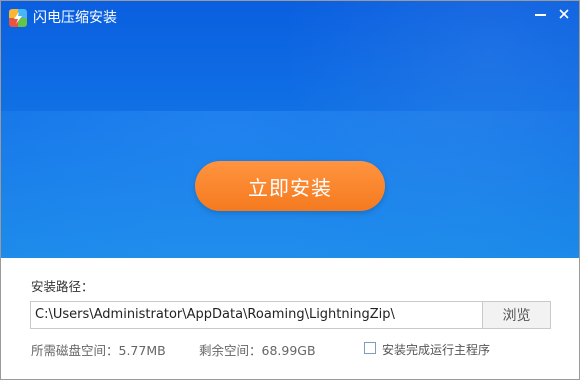 This screenshot has height=380, width=580. I want to click on run-after-install-checkbox, so click(370, 348).